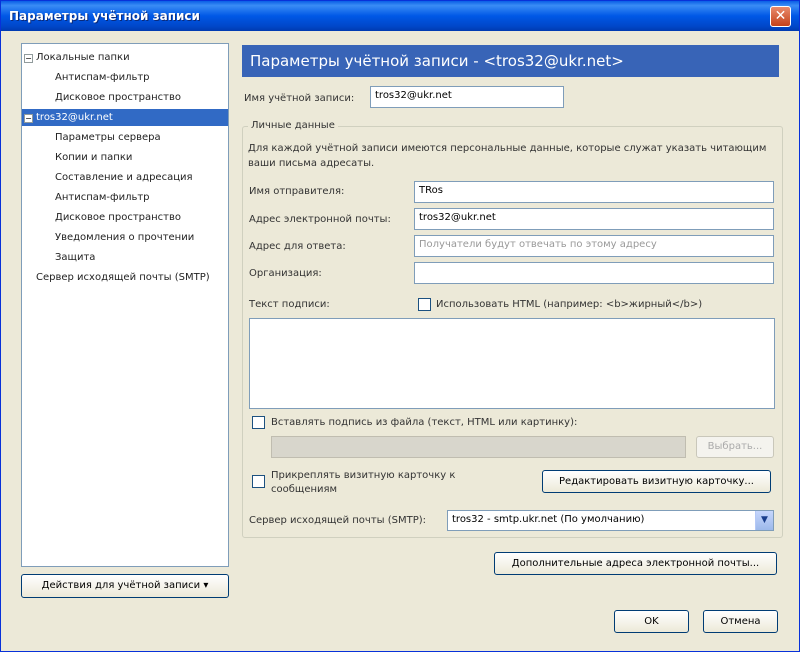 The height and width of the screenshot is (652, 800). I want to click on tree-item-security: Защита, so click(75, 257).